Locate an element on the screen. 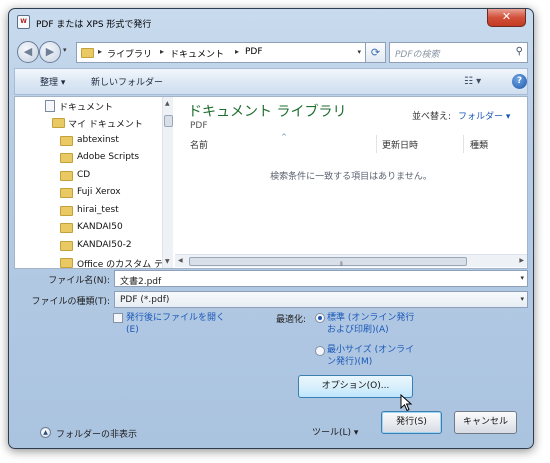 The image size is (550, 463). title-bar: W PDF または XPS 形式で発行 ✕ is located at coordinates (271, 23).